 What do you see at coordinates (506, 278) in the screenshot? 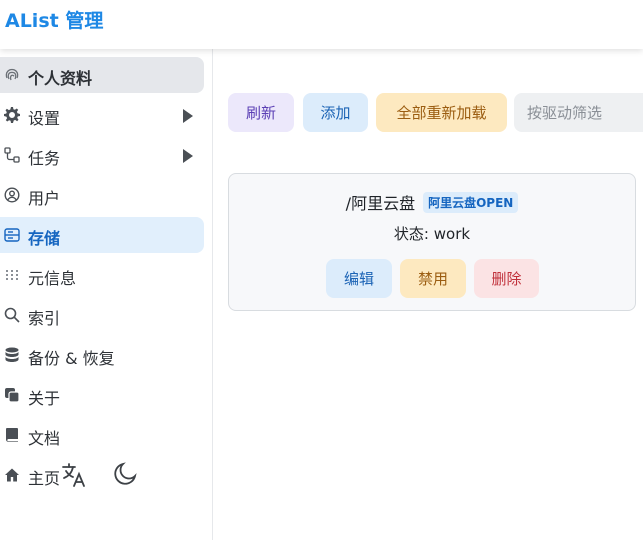
I see `delete-button: 删除` at bounding box center [506, 278].